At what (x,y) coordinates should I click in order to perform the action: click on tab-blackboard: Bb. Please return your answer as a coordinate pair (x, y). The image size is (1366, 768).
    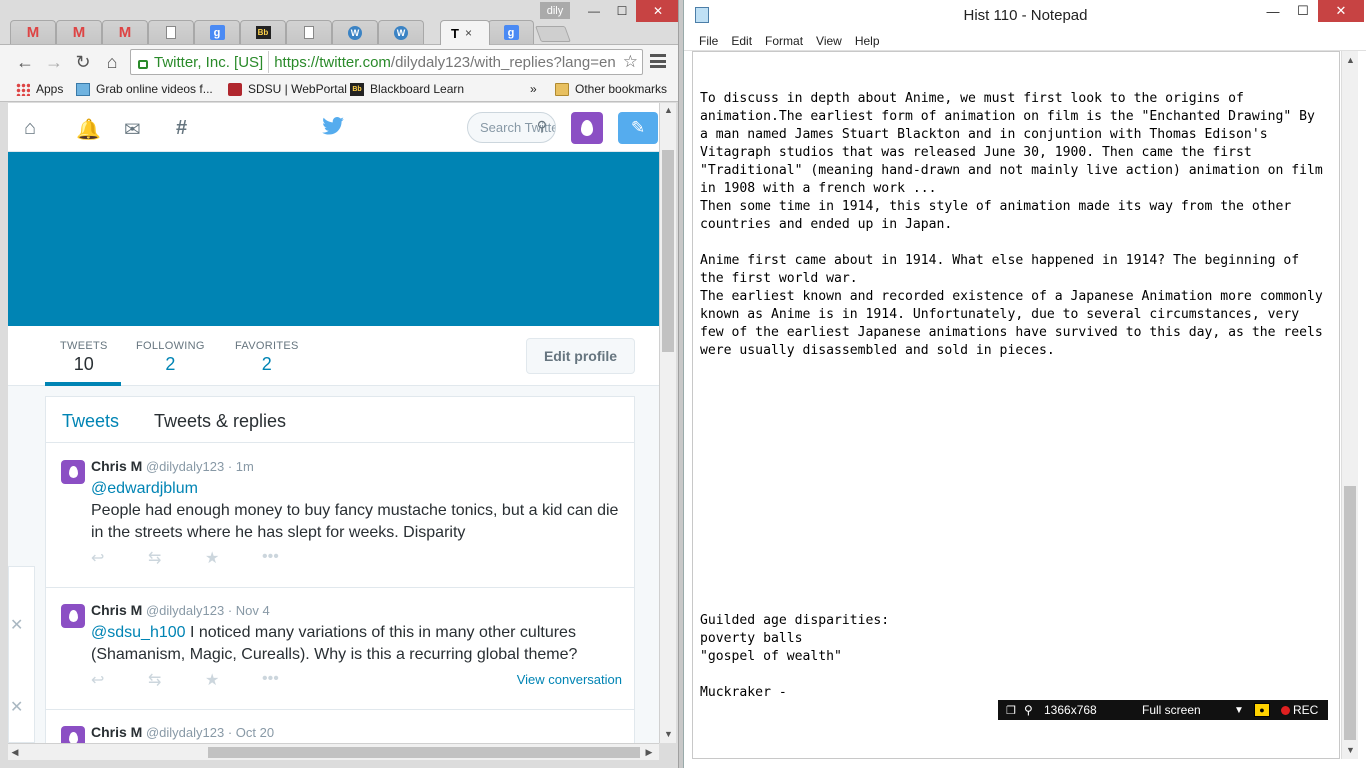
    Looking at the image, I should click on (263, 32).